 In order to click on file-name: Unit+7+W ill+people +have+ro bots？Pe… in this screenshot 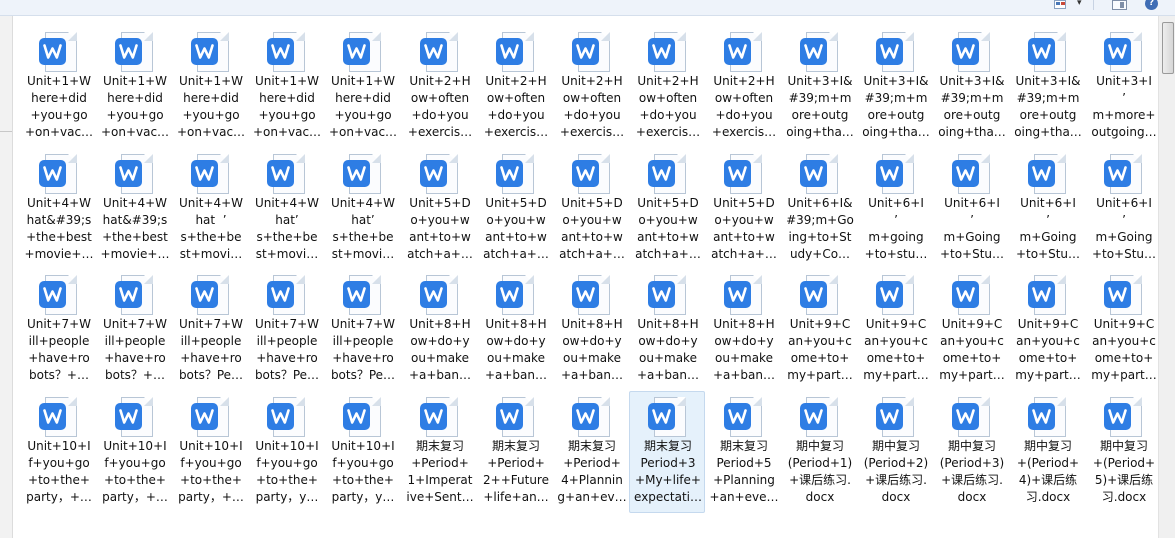, I will do `click(211, 349)`.